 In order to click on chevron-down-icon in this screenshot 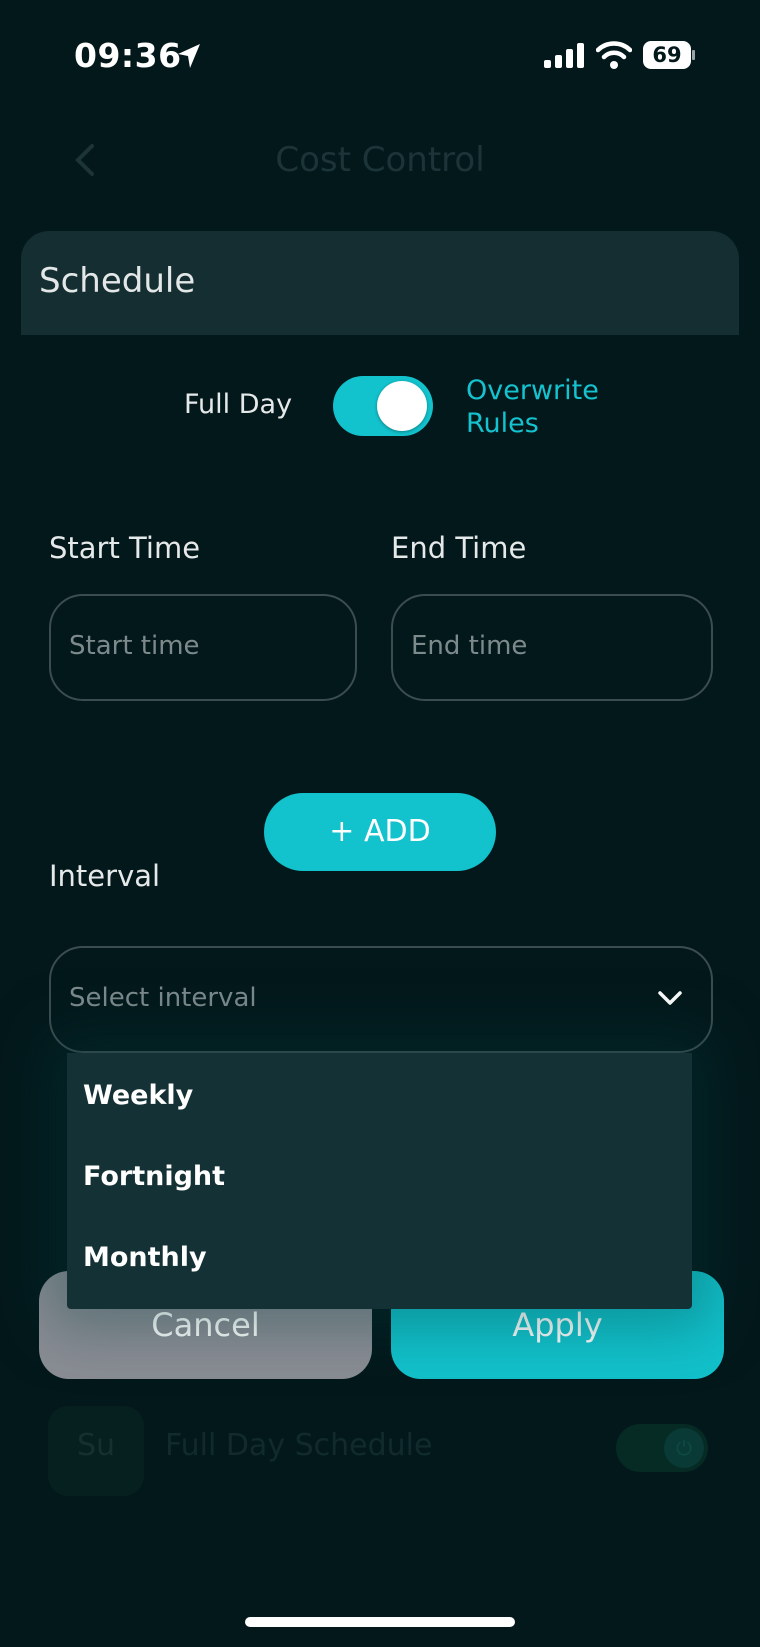, I will do `click(670, 998)`.